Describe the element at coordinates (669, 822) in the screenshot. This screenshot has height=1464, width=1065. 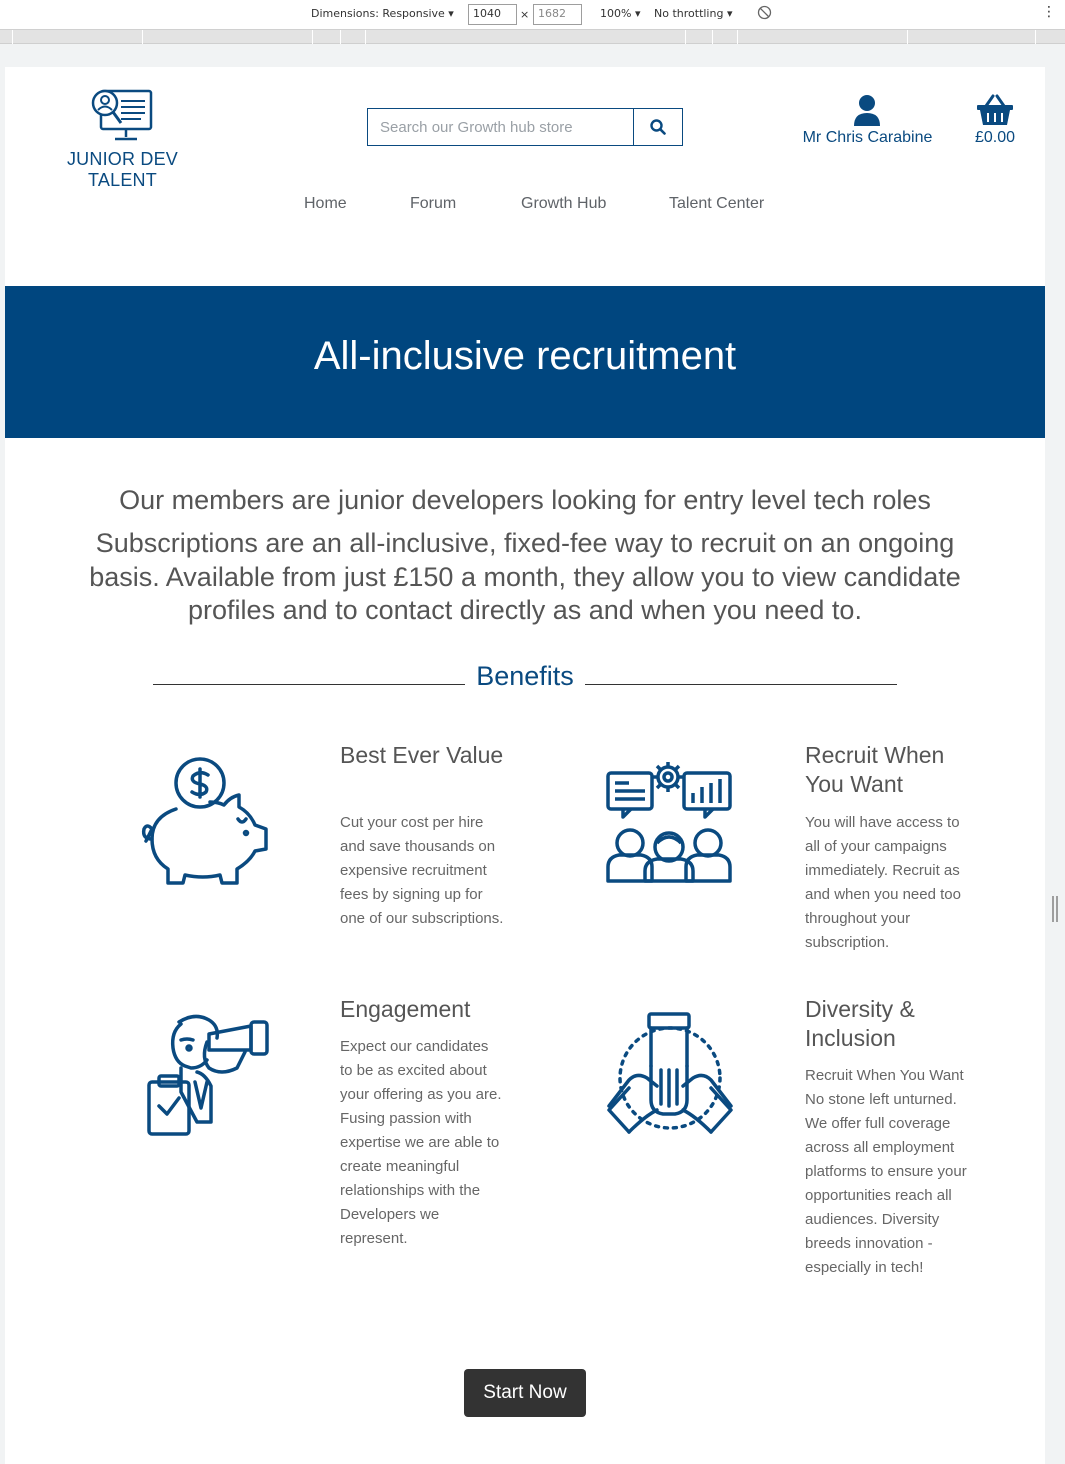
I see `team-analytics-icon` at that location.